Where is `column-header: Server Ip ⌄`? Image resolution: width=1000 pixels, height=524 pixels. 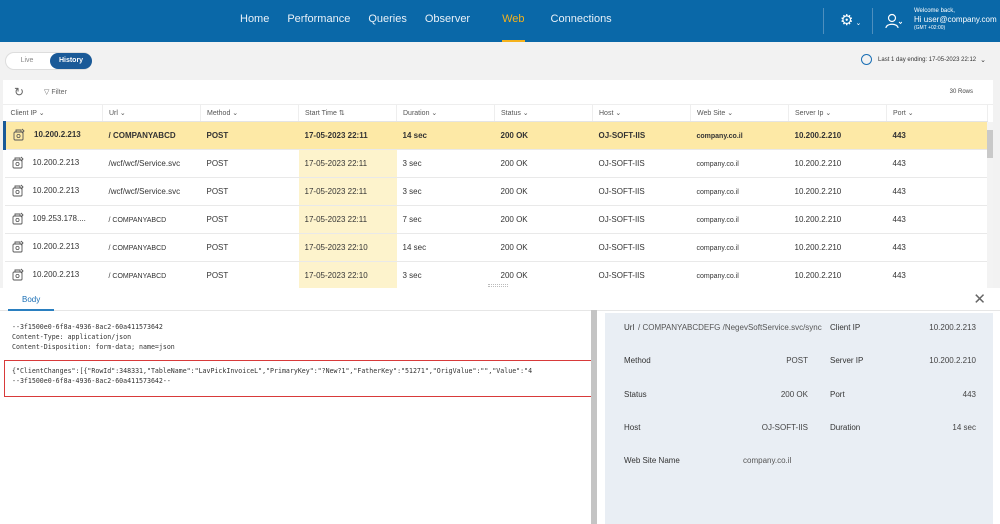
column-header: Server Ip ⌄ is located at coordinates (837, 113).